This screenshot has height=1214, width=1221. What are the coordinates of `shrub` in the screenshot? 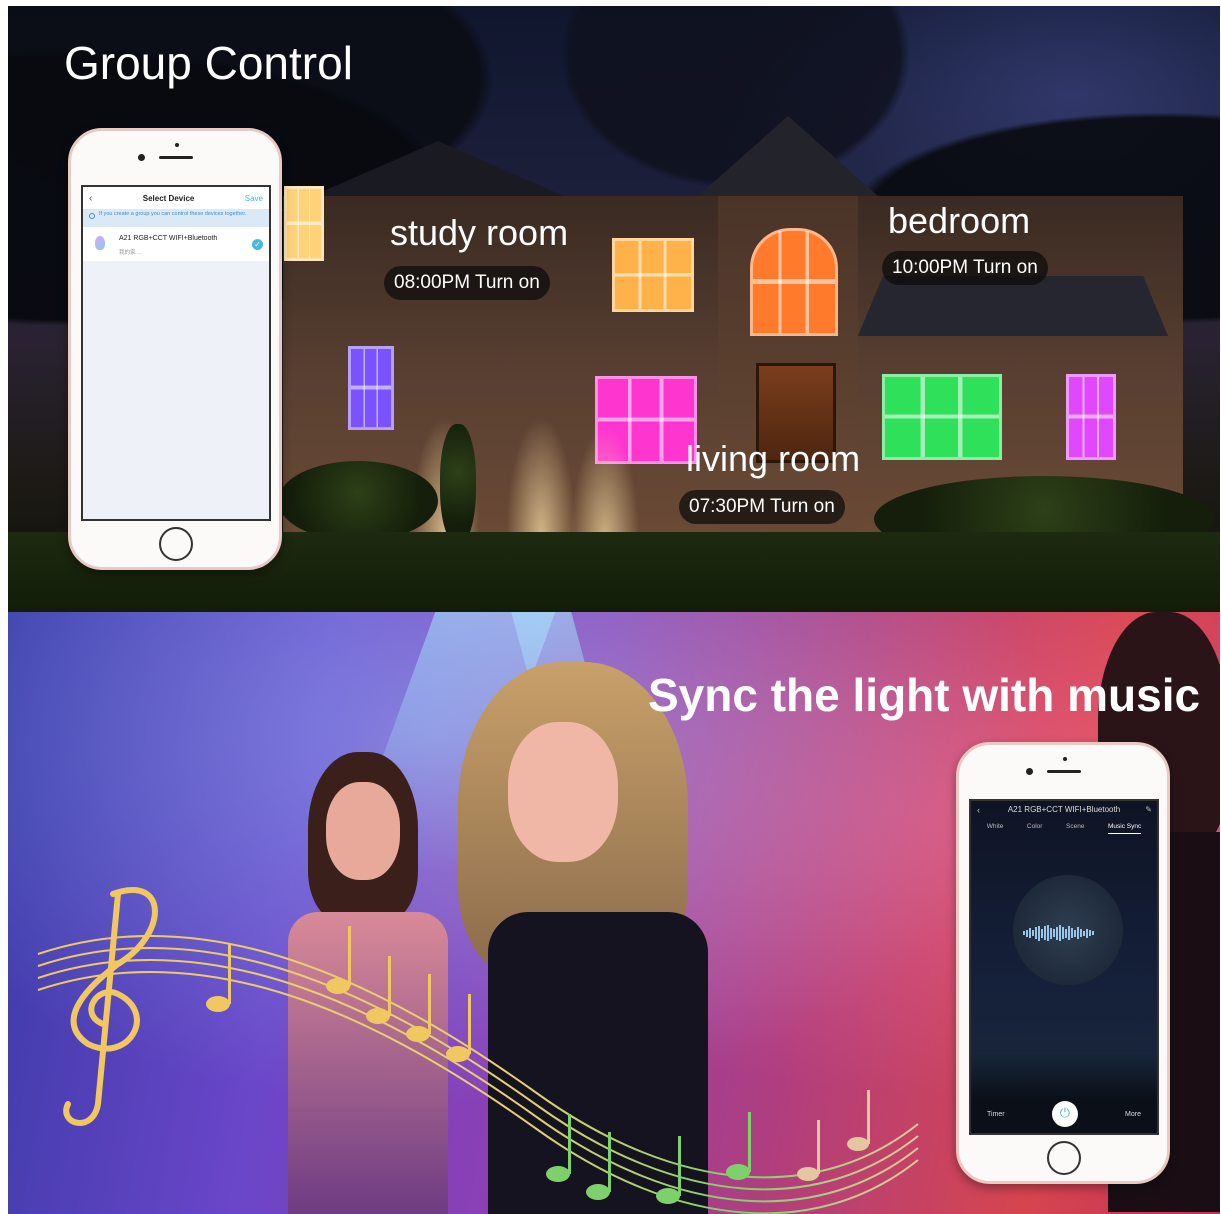 It's located at (358, 501).